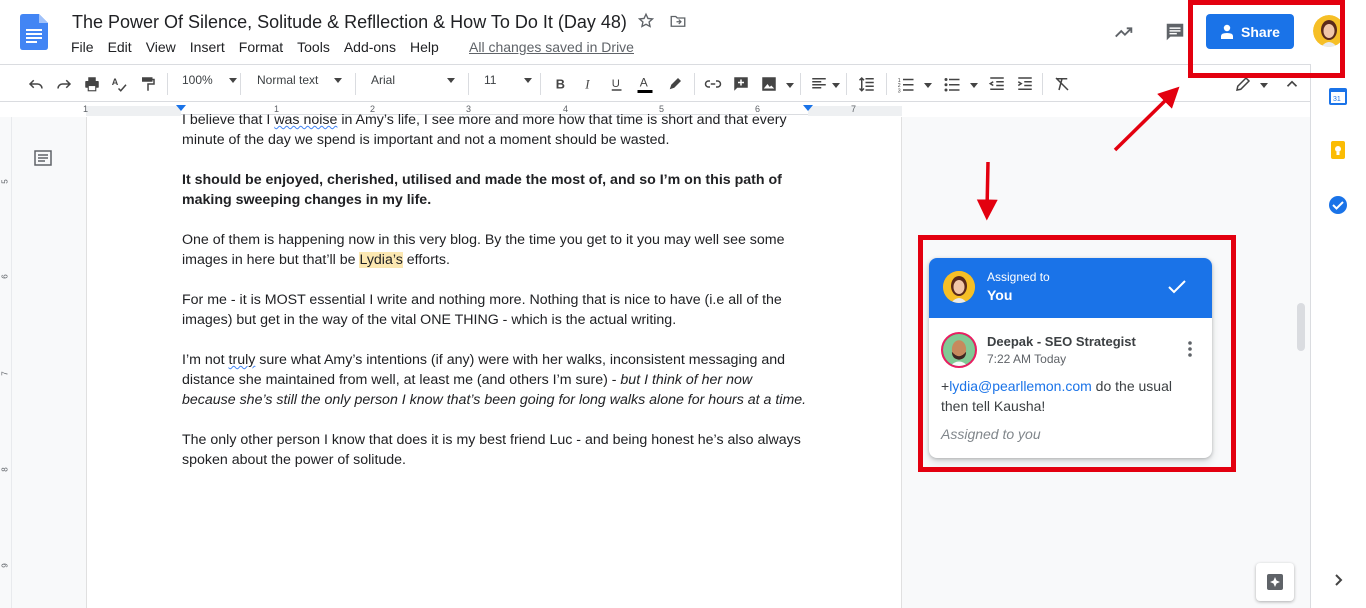 This screenshot has height=608, width=1366. I want to click on bulleted-list-icon, so click(952, 84).